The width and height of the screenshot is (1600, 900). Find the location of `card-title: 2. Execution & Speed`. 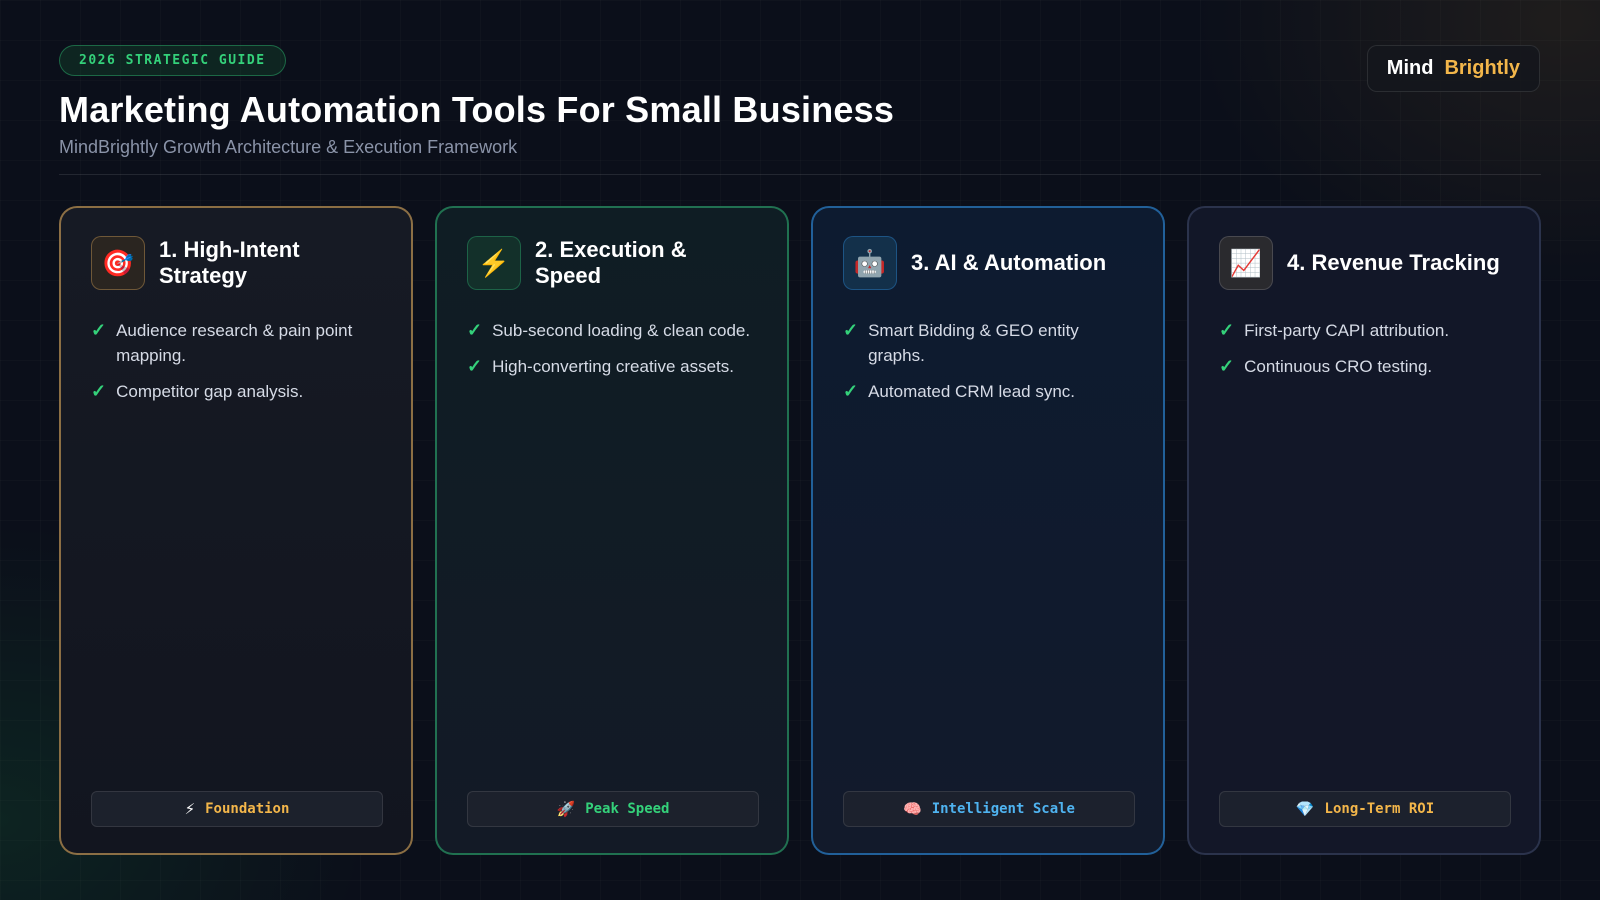

card-title: 2. Execution & Speed is located at coordinates (611, 262).